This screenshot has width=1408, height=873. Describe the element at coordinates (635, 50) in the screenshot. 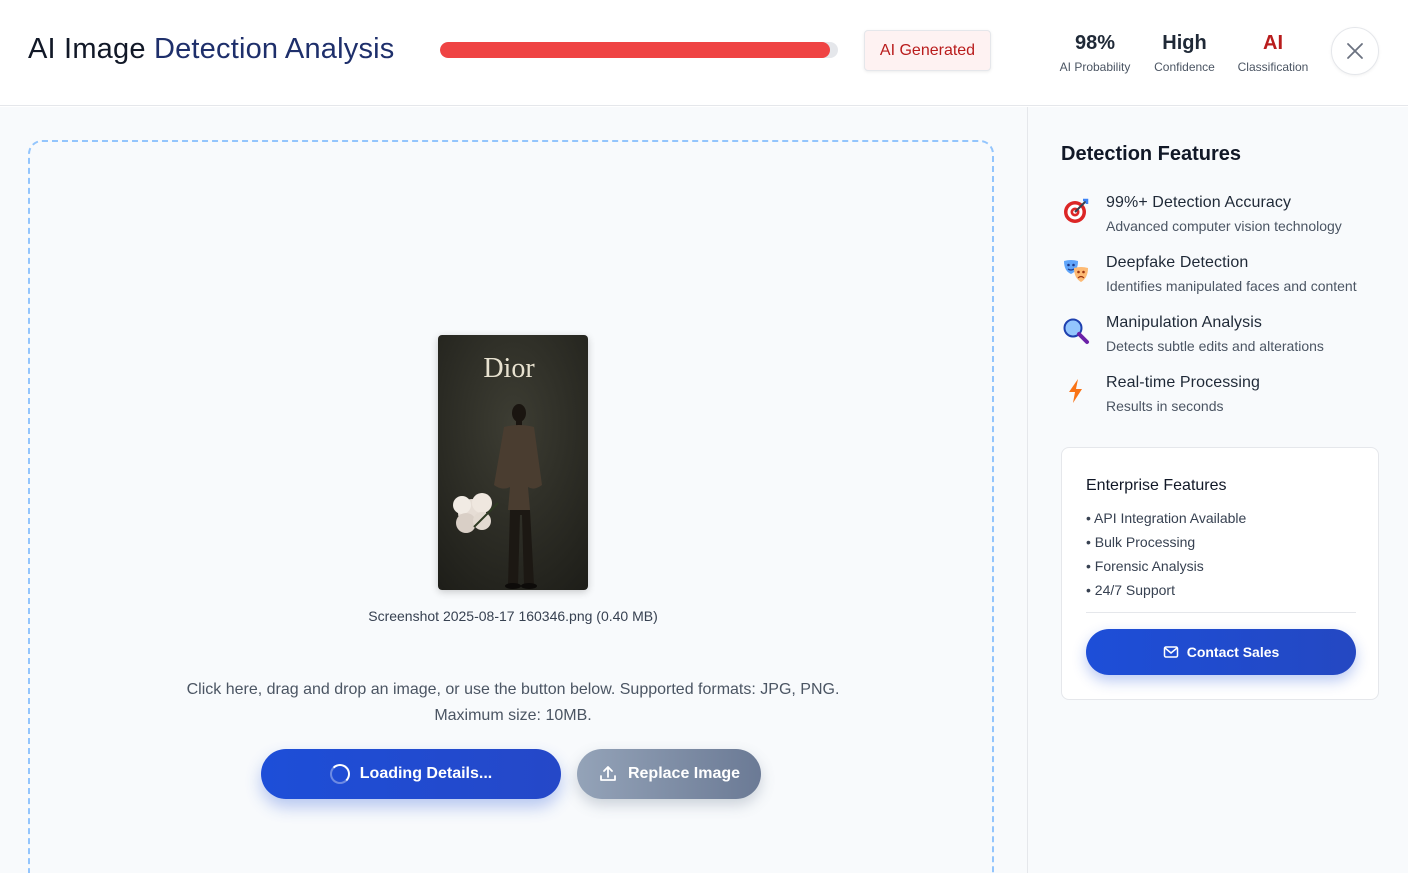

I see `ai-probability-bar-fill` at that location.